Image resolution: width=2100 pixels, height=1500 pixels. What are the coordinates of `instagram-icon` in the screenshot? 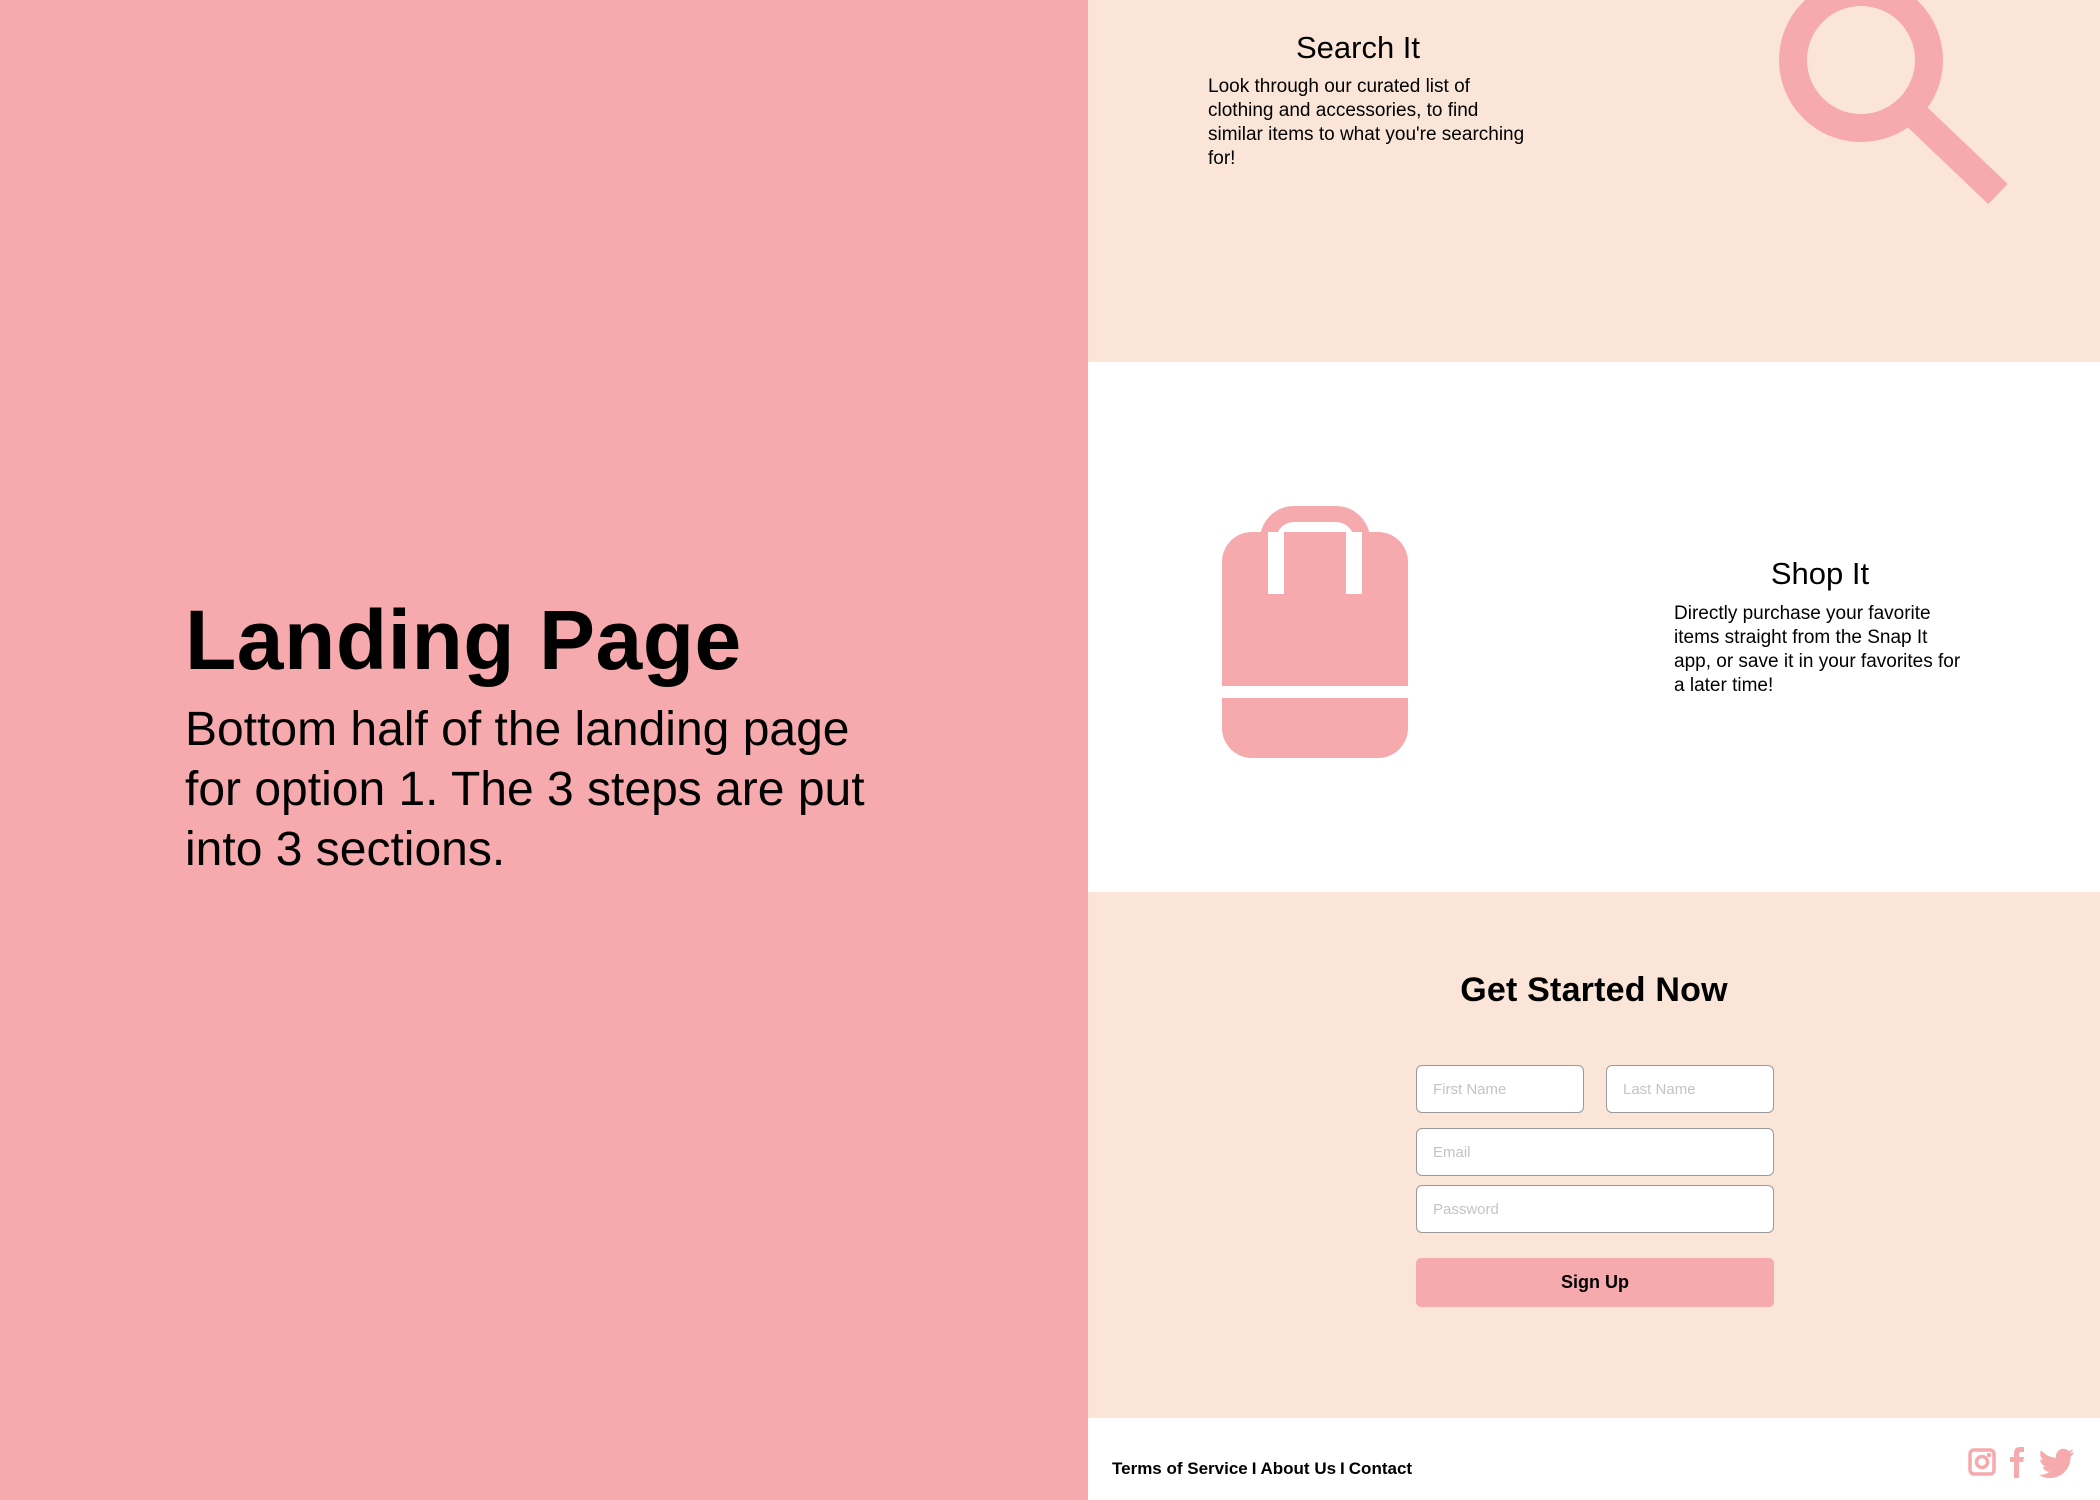 It's located at (1982, 1462).